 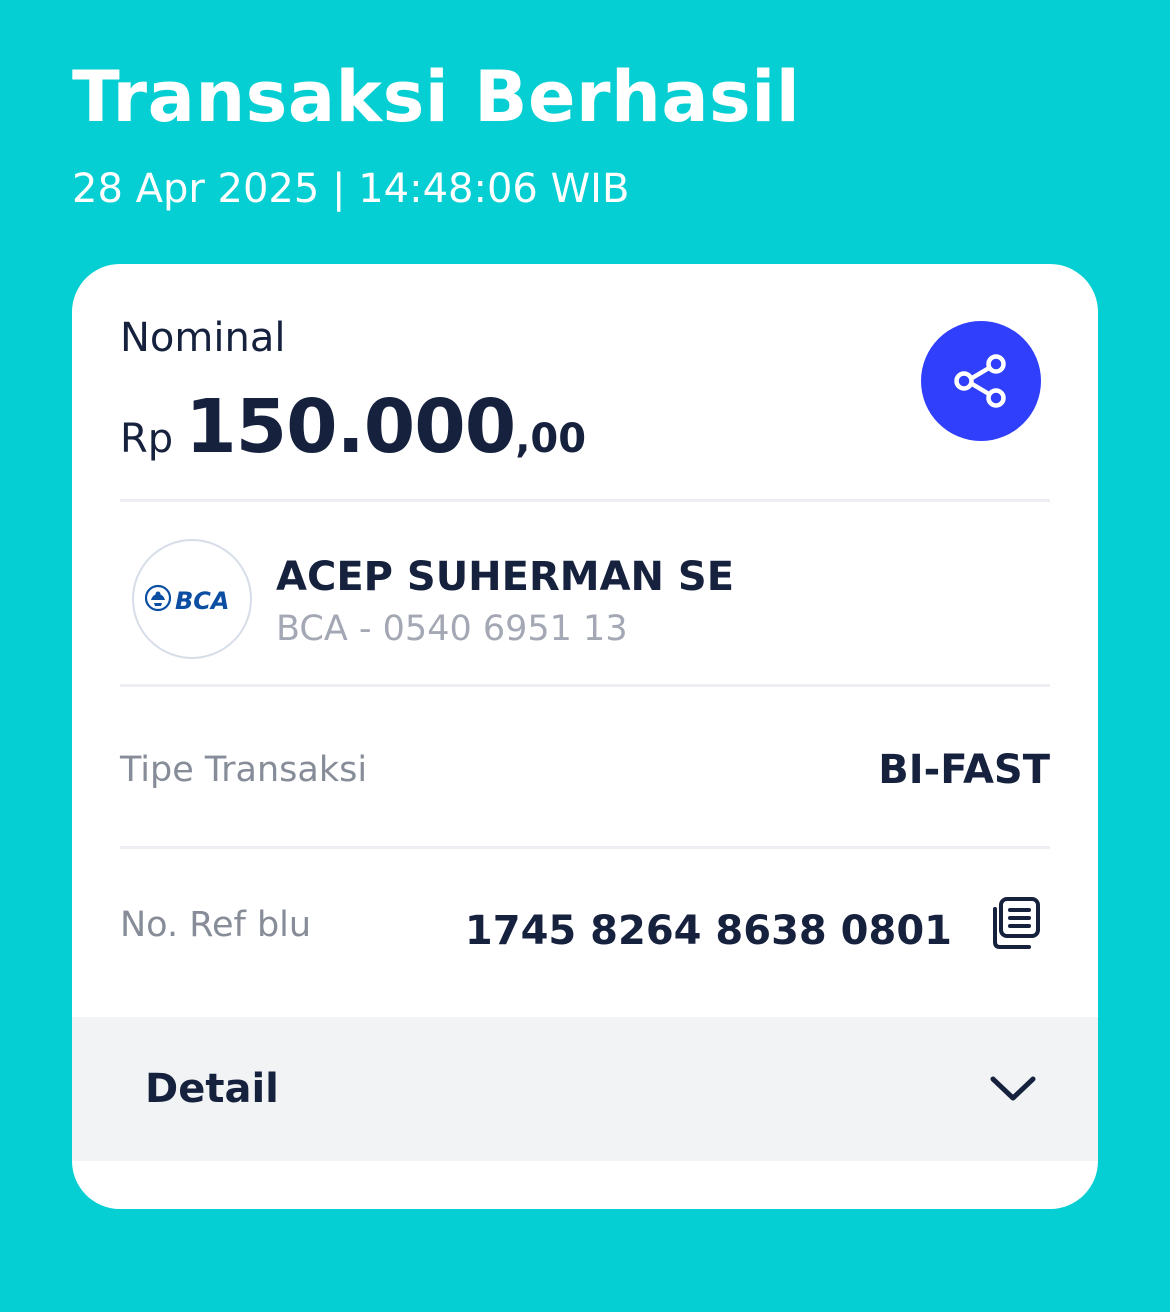 I want to click on recipient-account: BCA - 0540 6951 13, so click(x=452, y=629).